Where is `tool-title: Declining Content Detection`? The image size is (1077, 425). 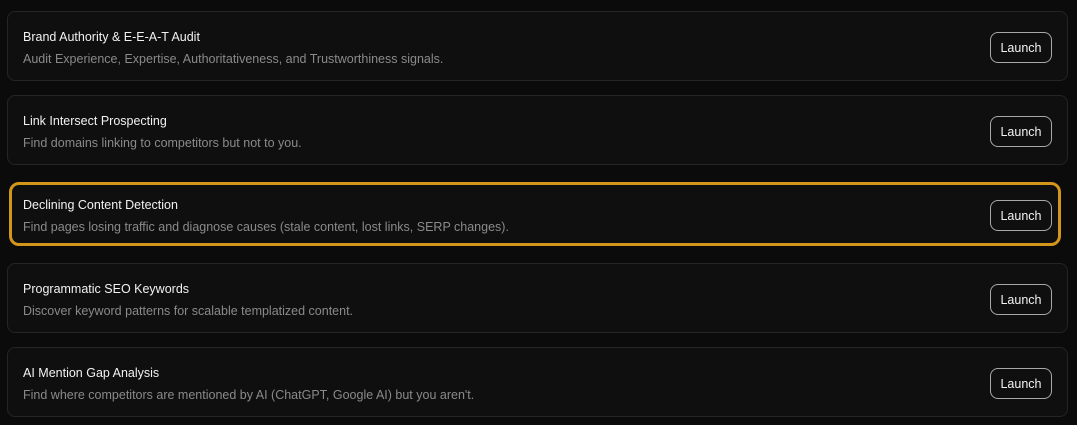
tool-title: Declining Content Detection is located at coordinates (100, 205).